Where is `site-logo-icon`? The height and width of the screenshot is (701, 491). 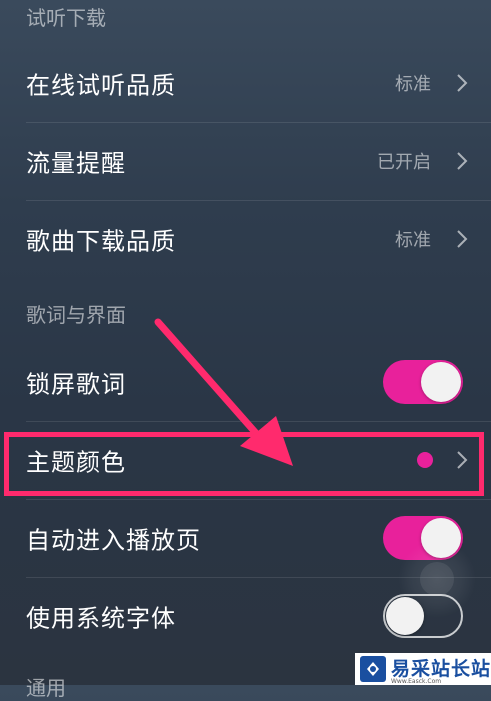 site-logo-icon is located at coordinates (373, 669).